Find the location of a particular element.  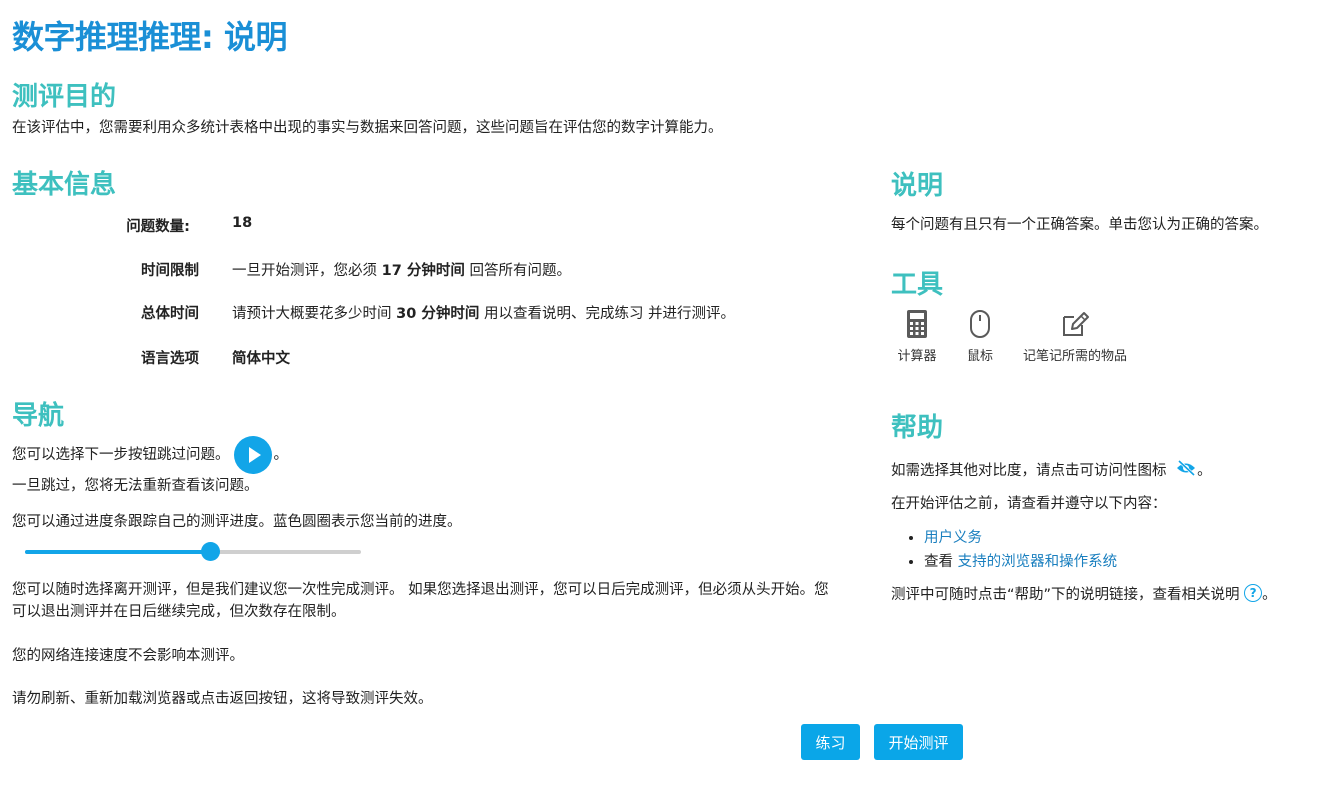

help-list: 用户义务 查看 支持的浏览器和操作系统 is located at coordinates (1004, 550).